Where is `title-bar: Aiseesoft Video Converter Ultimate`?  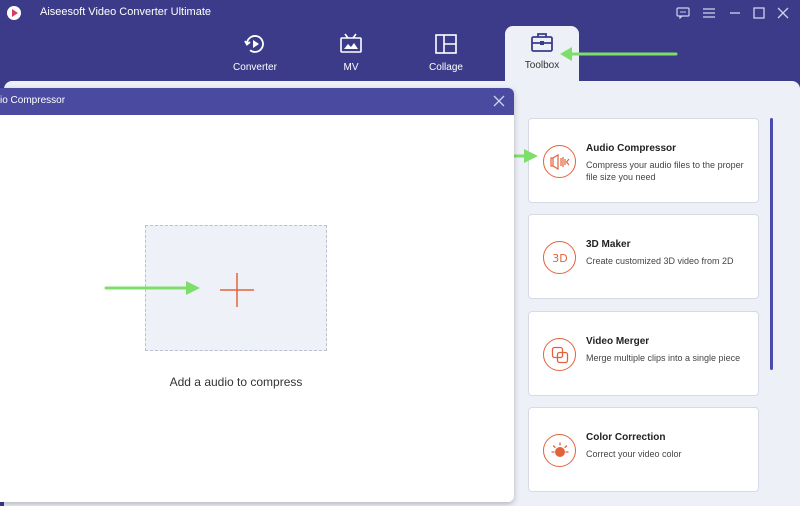
title-bar: Aiseesoft Video Converter Ultimate is located at coordinates (400, 13).